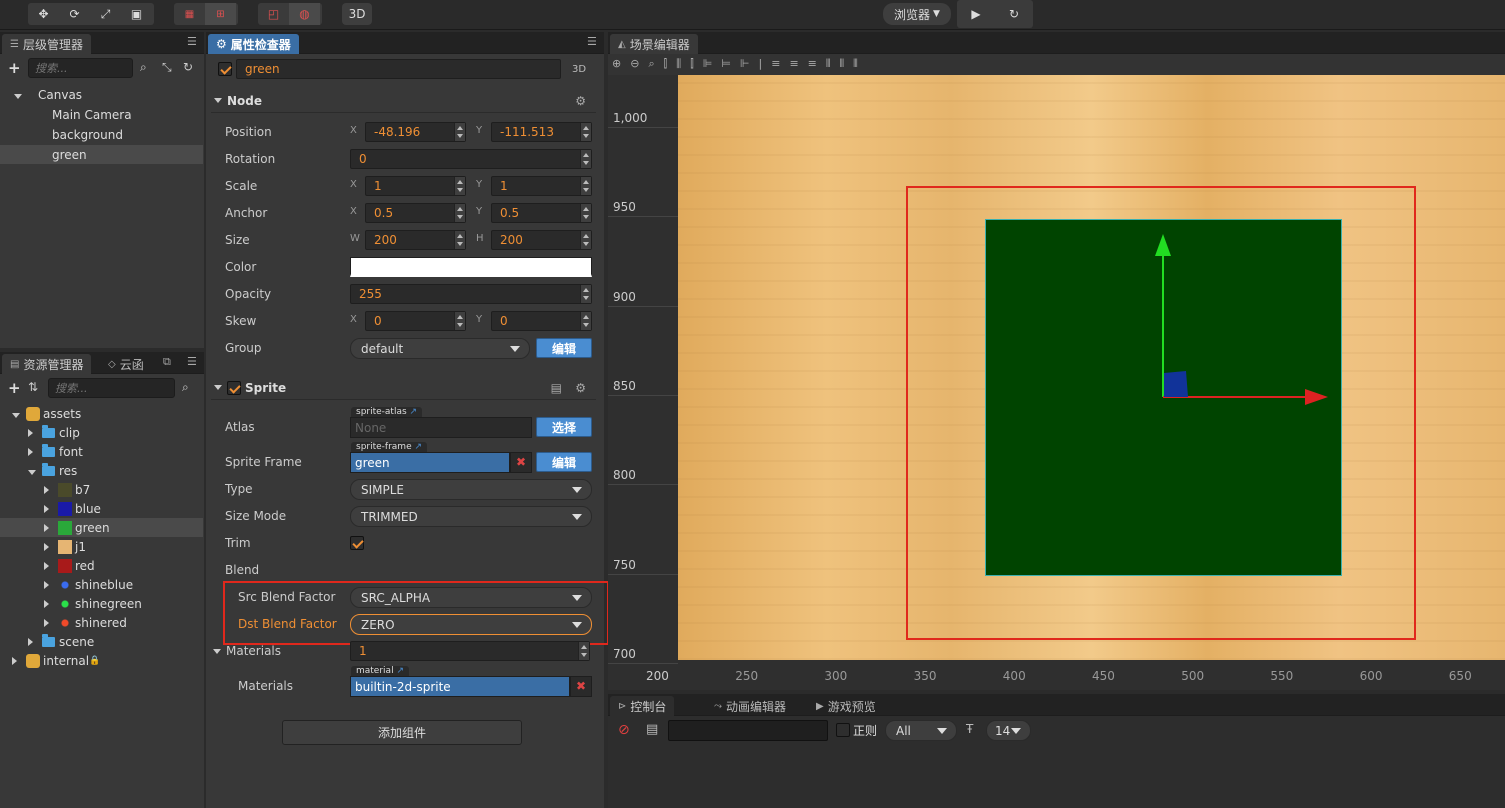  Describe the element at coordinates (581, 686) in the screenshot. I see `clear-icon: ✖` at that location.